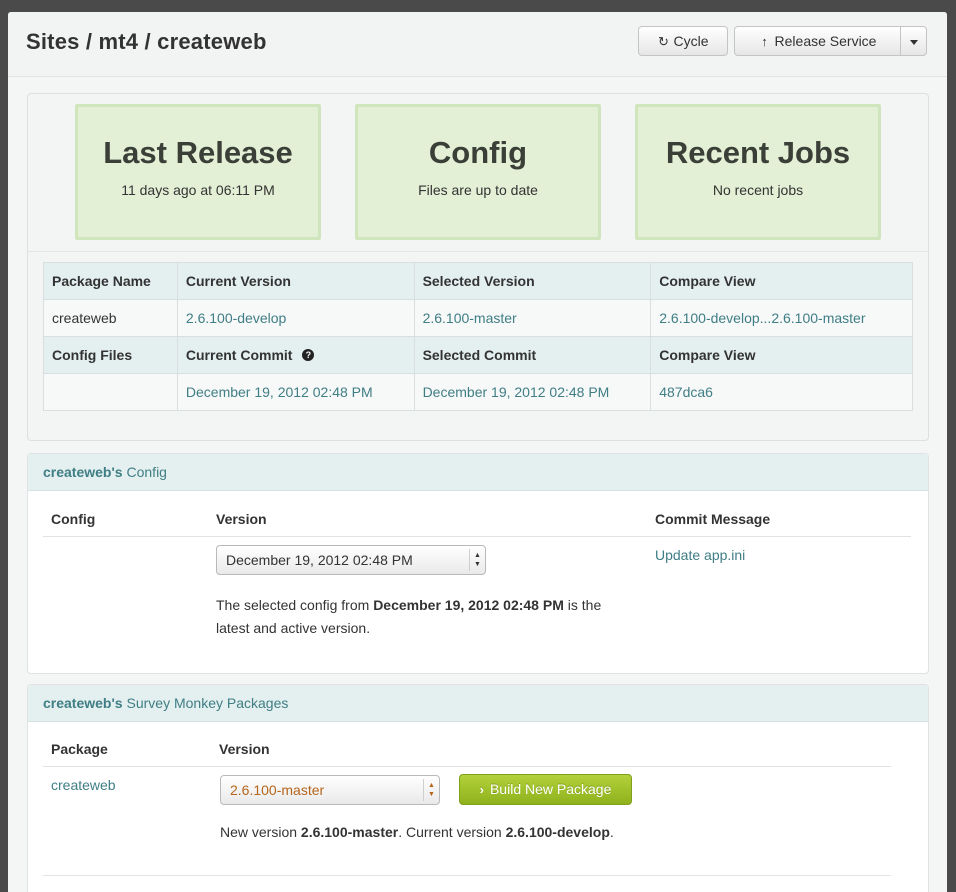 This screenshot has width=956, height=892. What do you see at coordinates (550, 789) in the screenshot?
I see `build-label: Build New Package` at bounding box center [550, 789].